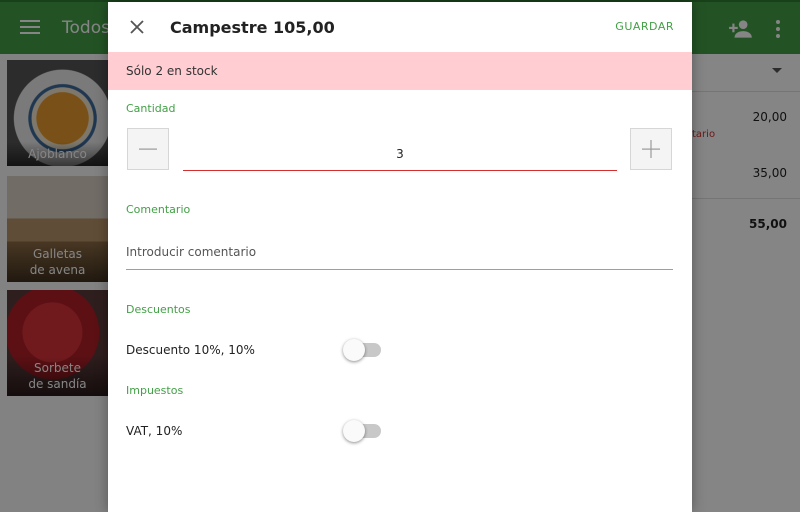 The width and height of the screenshot is (800, 512). What do you see at coordinates (399, 252) in the screenshot?
I see `comment-input` at bounding box center [399, 252].